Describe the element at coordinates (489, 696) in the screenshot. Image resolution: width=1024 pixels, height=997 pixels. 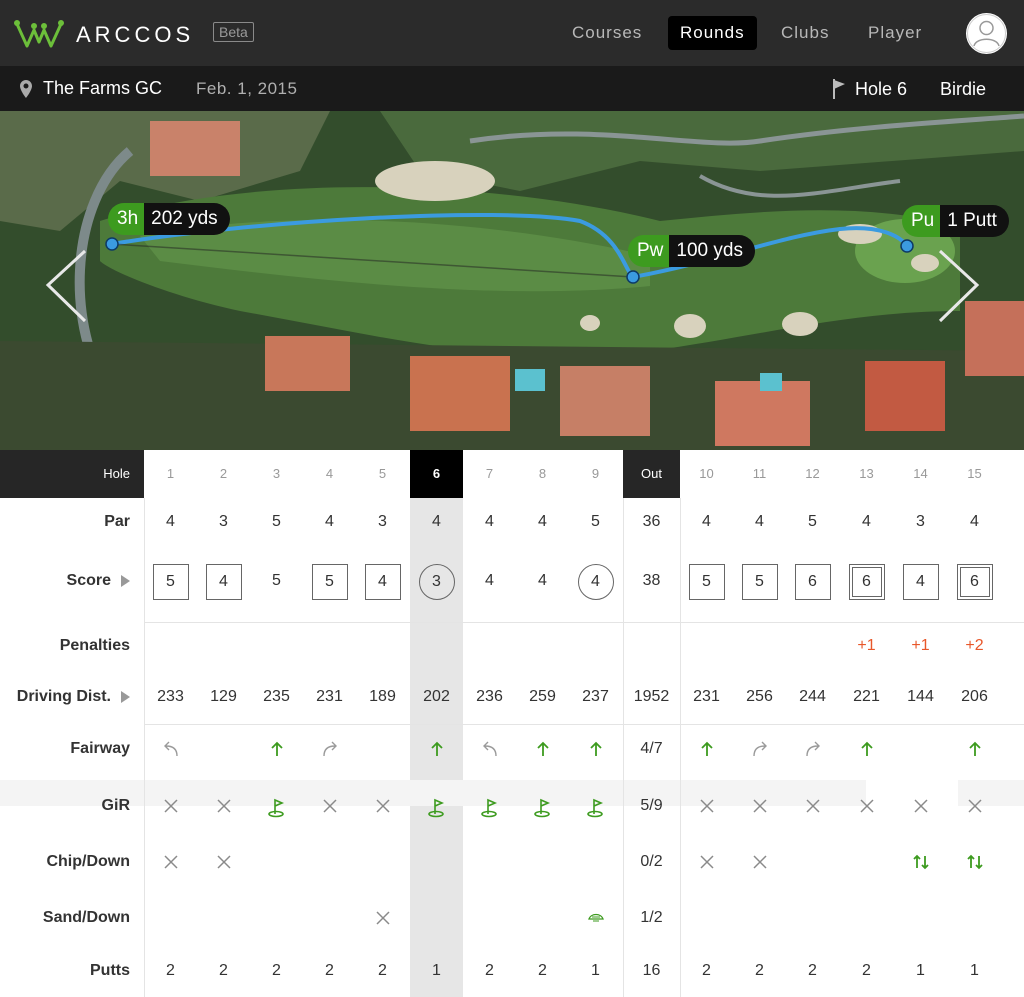
I see `driving-distance-hole-7: 236` at that location.